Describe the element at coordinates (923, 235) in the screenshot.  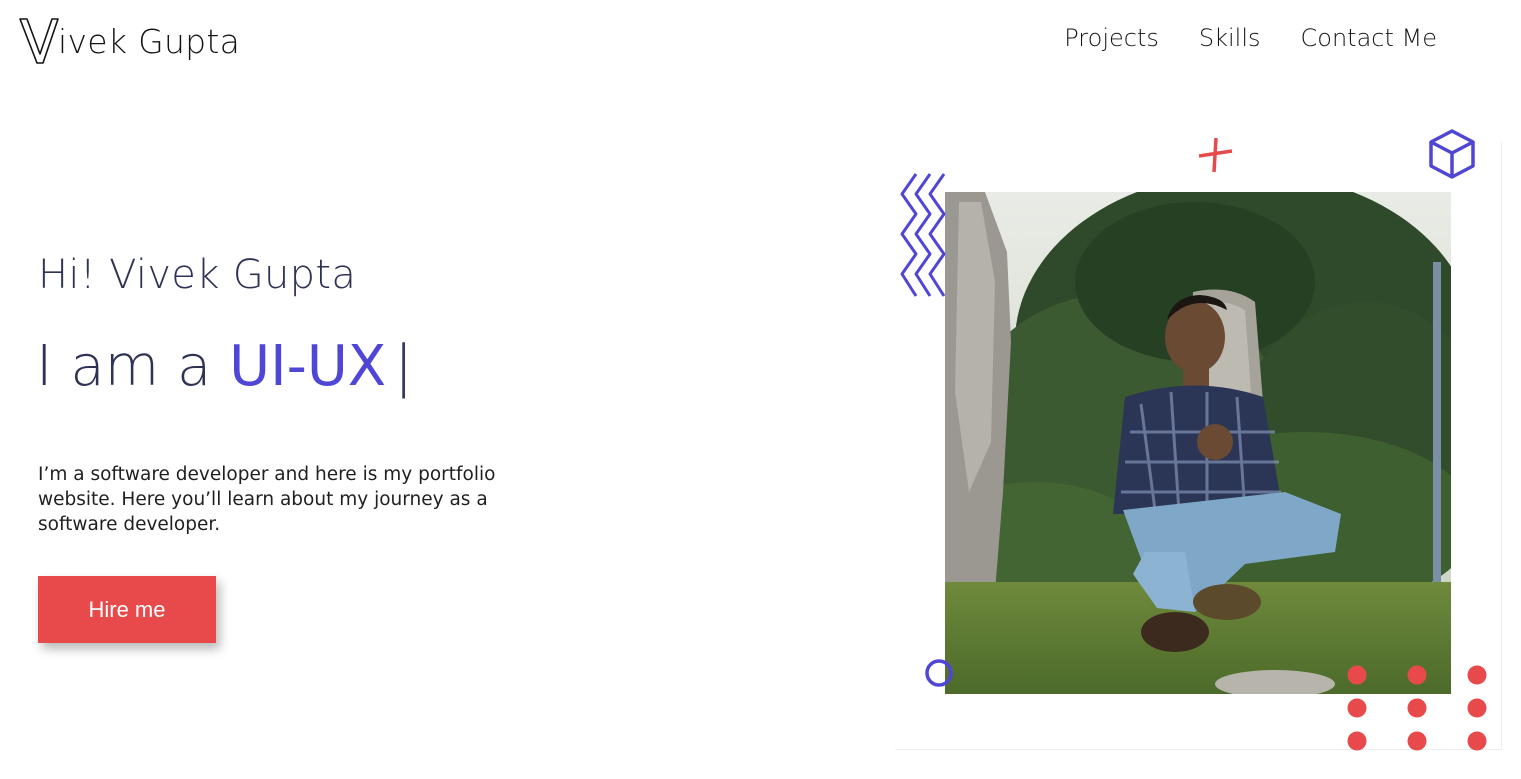
I see `zigzag-icon` at that location.